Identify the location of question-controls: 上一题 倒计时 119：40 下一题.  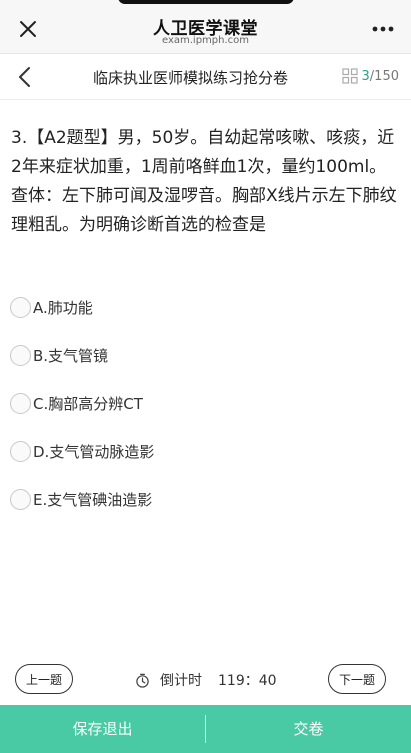
(205, 680).